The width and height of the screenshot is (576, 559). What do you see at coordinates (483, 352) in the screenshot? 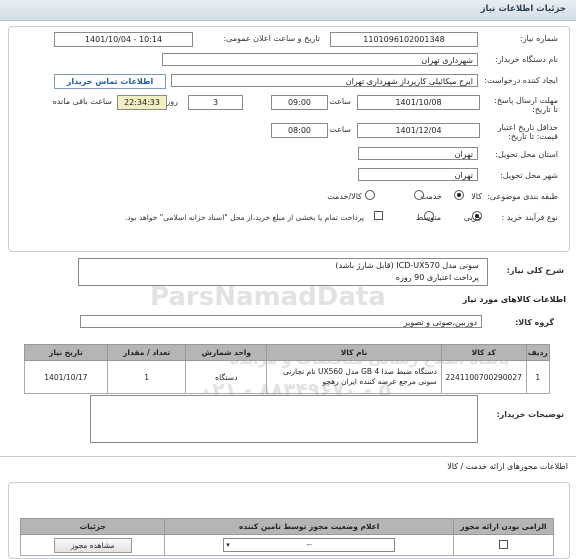
I see `col-code: کد کالا` at bounding box center [483, 352].